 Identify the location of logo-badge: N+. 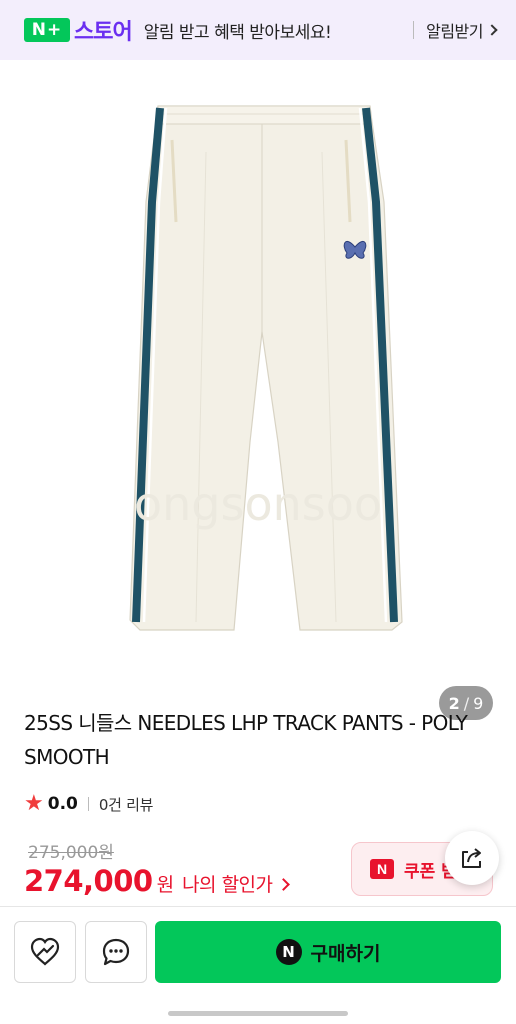
(47, 30).